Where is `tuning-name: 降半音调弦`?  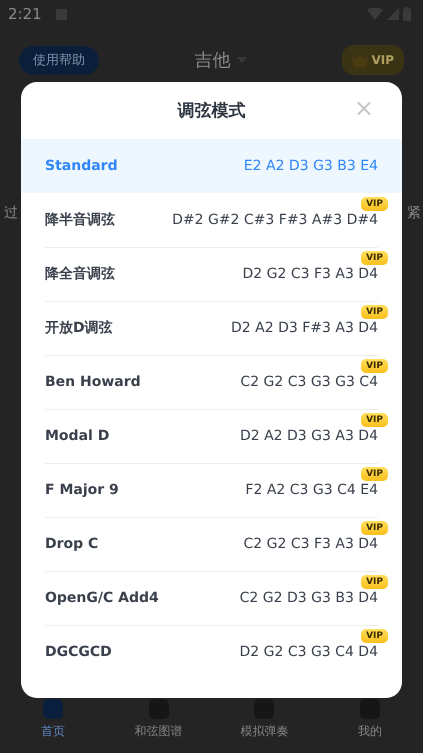
tuning-name: 降半音调弦 is located at coordinates (80, 220).